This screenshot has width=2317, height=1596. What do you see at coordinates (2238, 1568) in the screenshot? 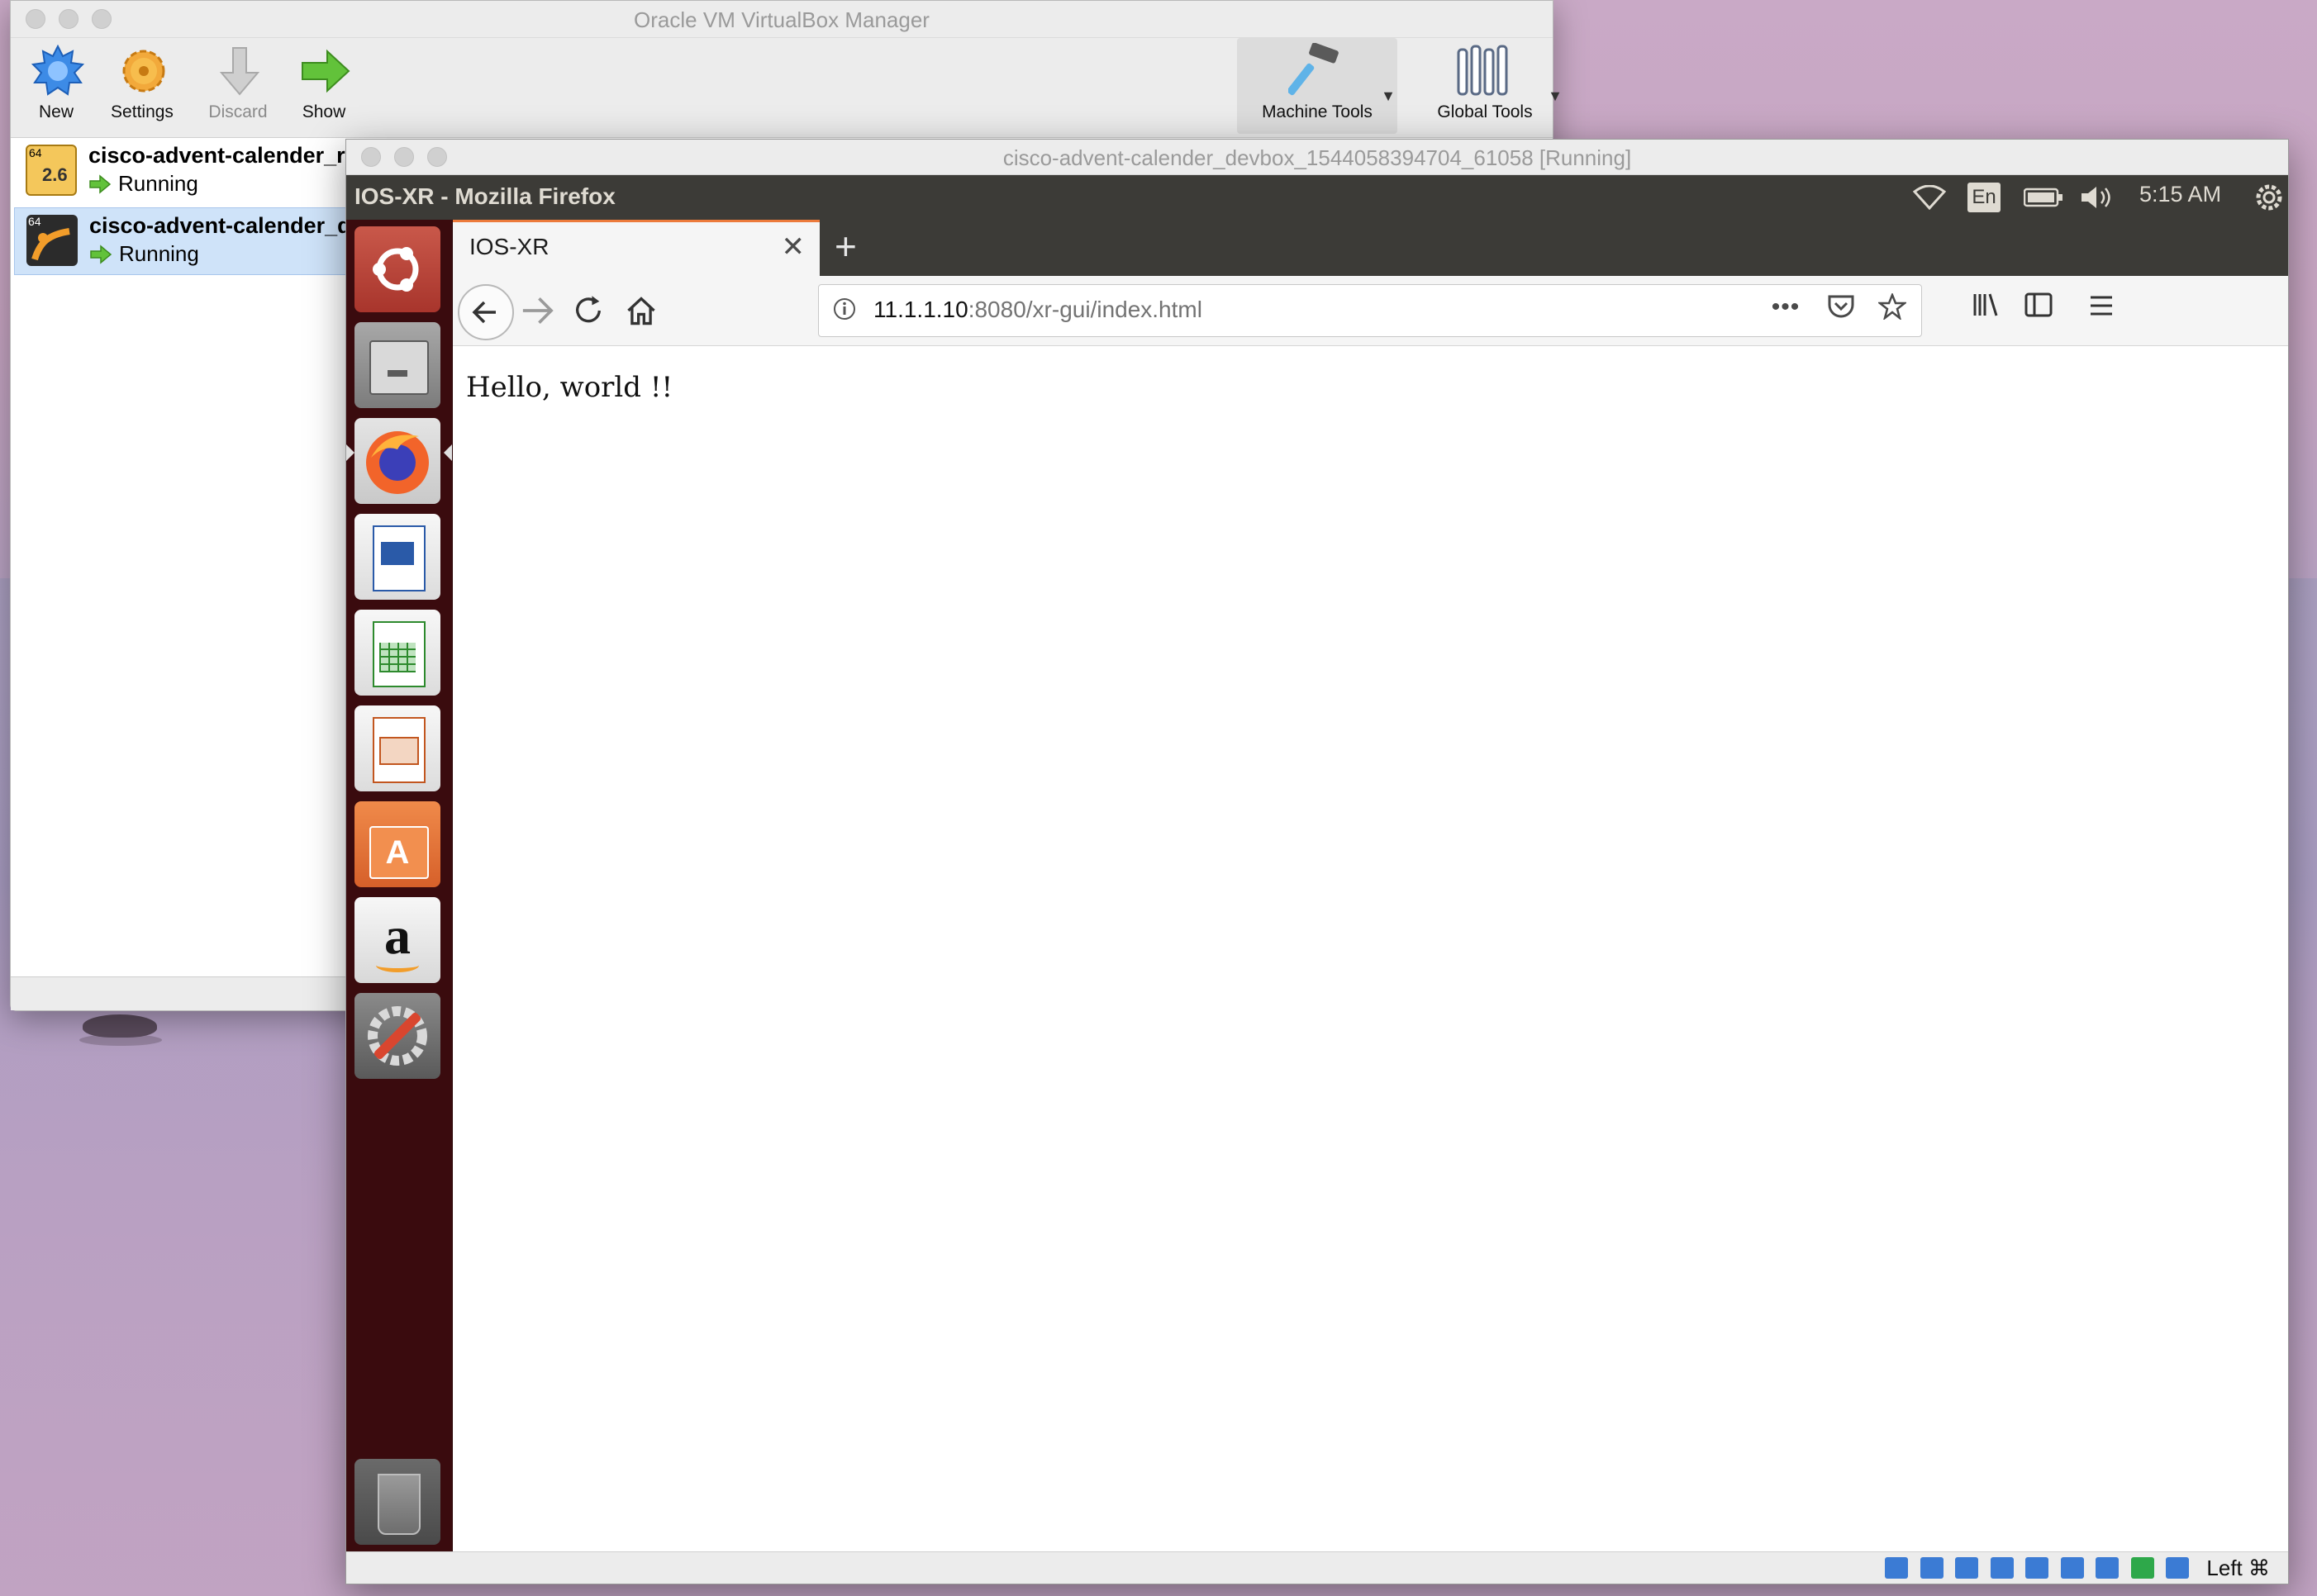
I see `host-key-indicator: Left ⌘` at bounding box center [2238, 1568].